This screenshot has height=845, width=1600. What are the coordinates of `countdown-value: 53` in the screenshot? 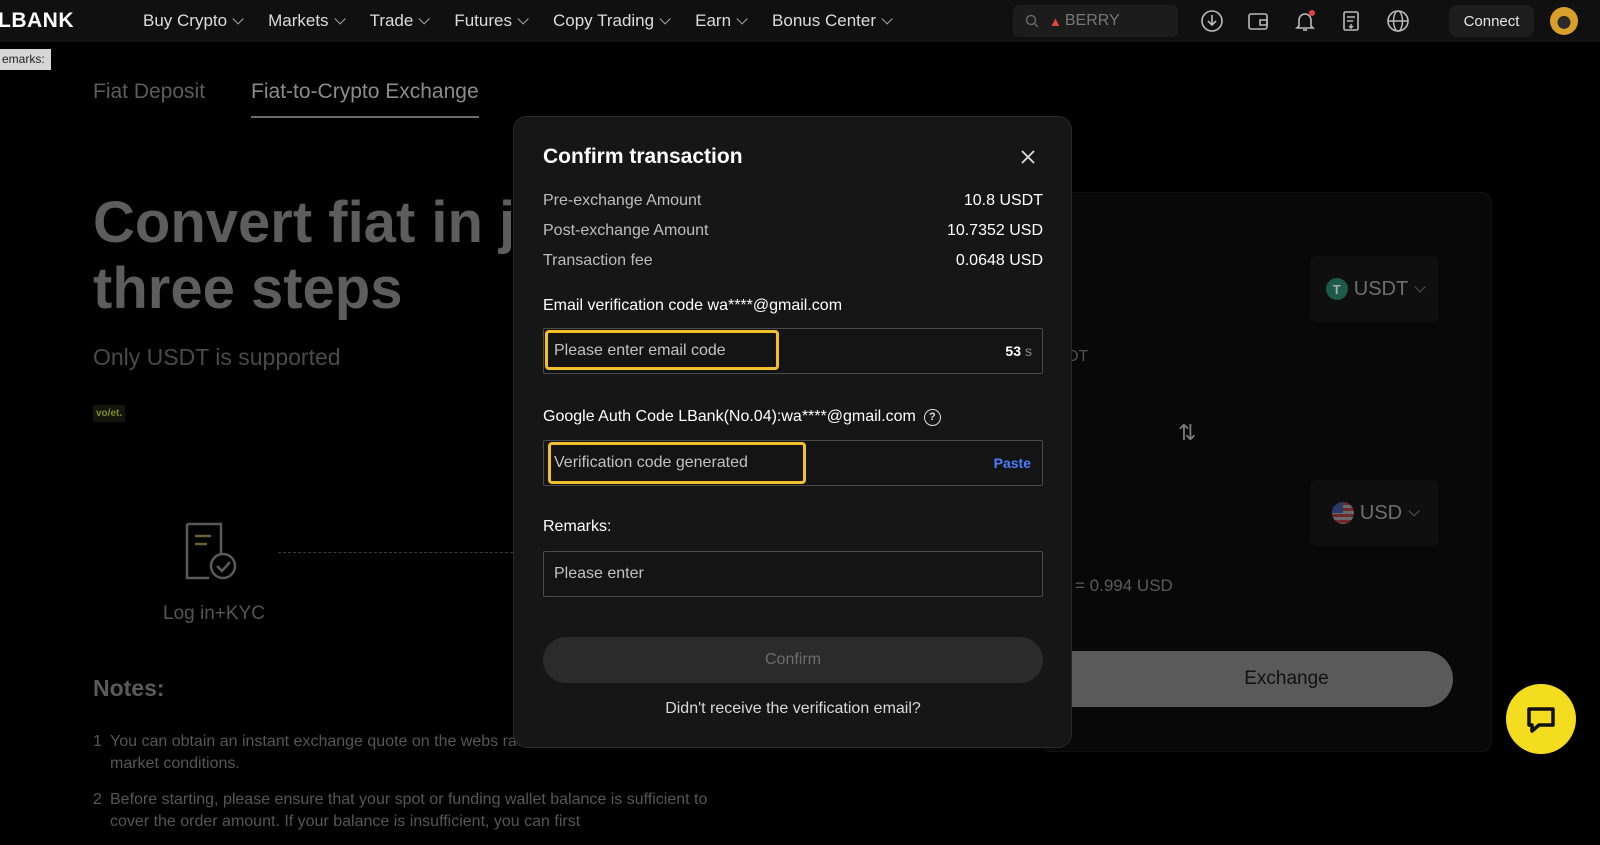 It's located at (1013, 351).